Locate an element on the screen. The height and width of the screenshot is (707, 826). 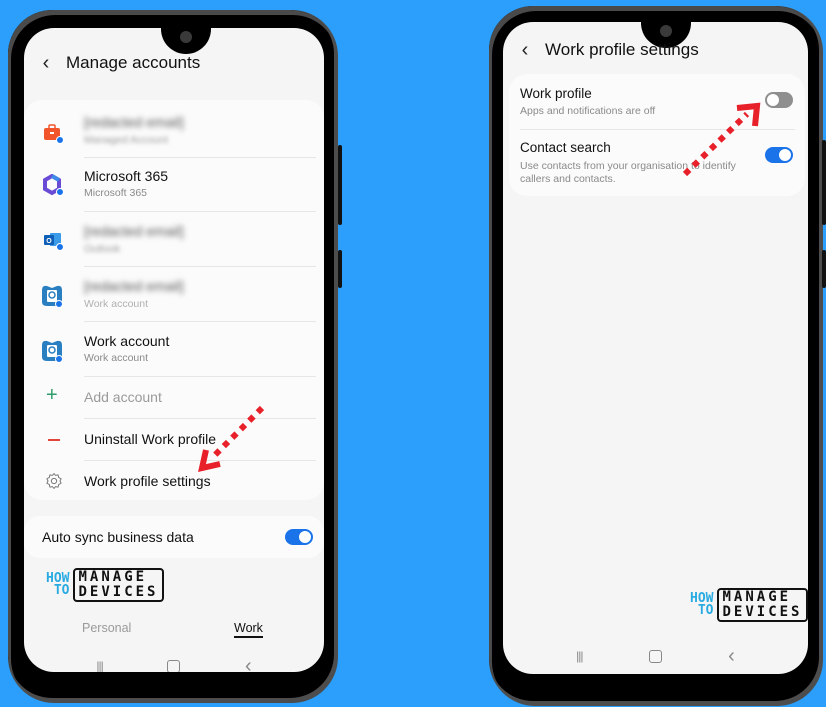
page-title: Work profile settings is located at coordinates (622, 49).